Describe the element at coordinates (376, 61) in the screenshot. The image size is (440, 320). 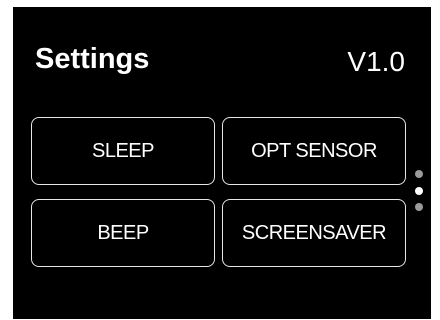
I see `version-label: V1.0` at that location.